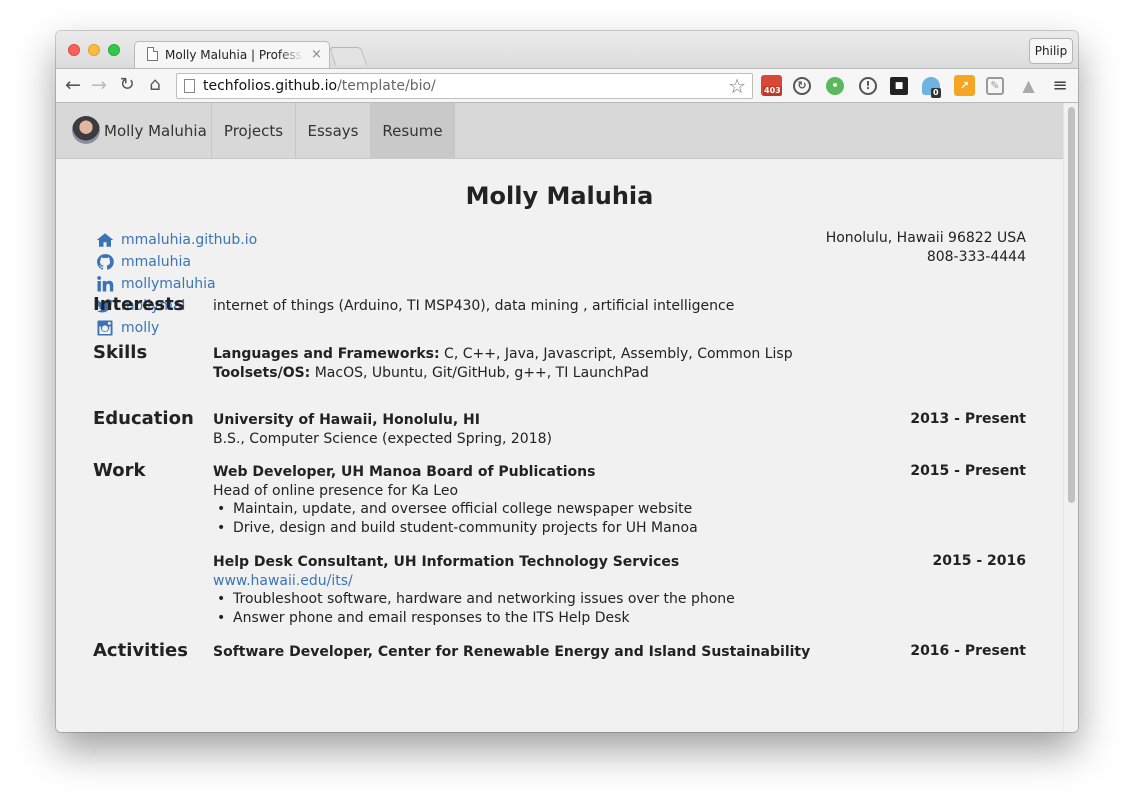 The image size is (1134, 812). Describe the element at coordinates (772, 91) in the screenshot. I see `extension-1-badge: 403` at that location.